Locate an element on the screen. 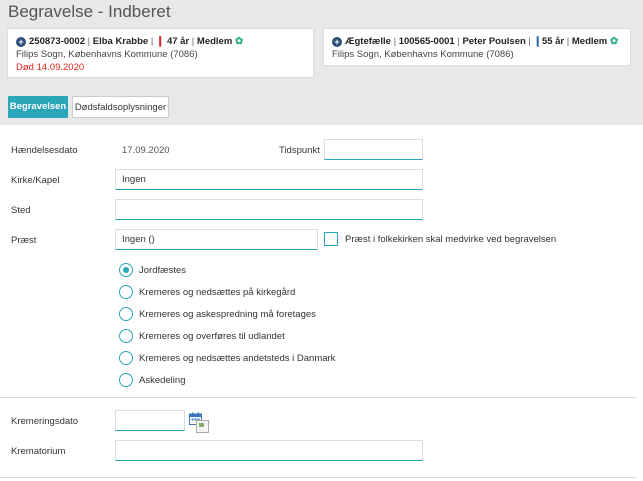 The image size is (643, 481). page-title: Begravelse - Indberet is located at coordinates (89, 11).